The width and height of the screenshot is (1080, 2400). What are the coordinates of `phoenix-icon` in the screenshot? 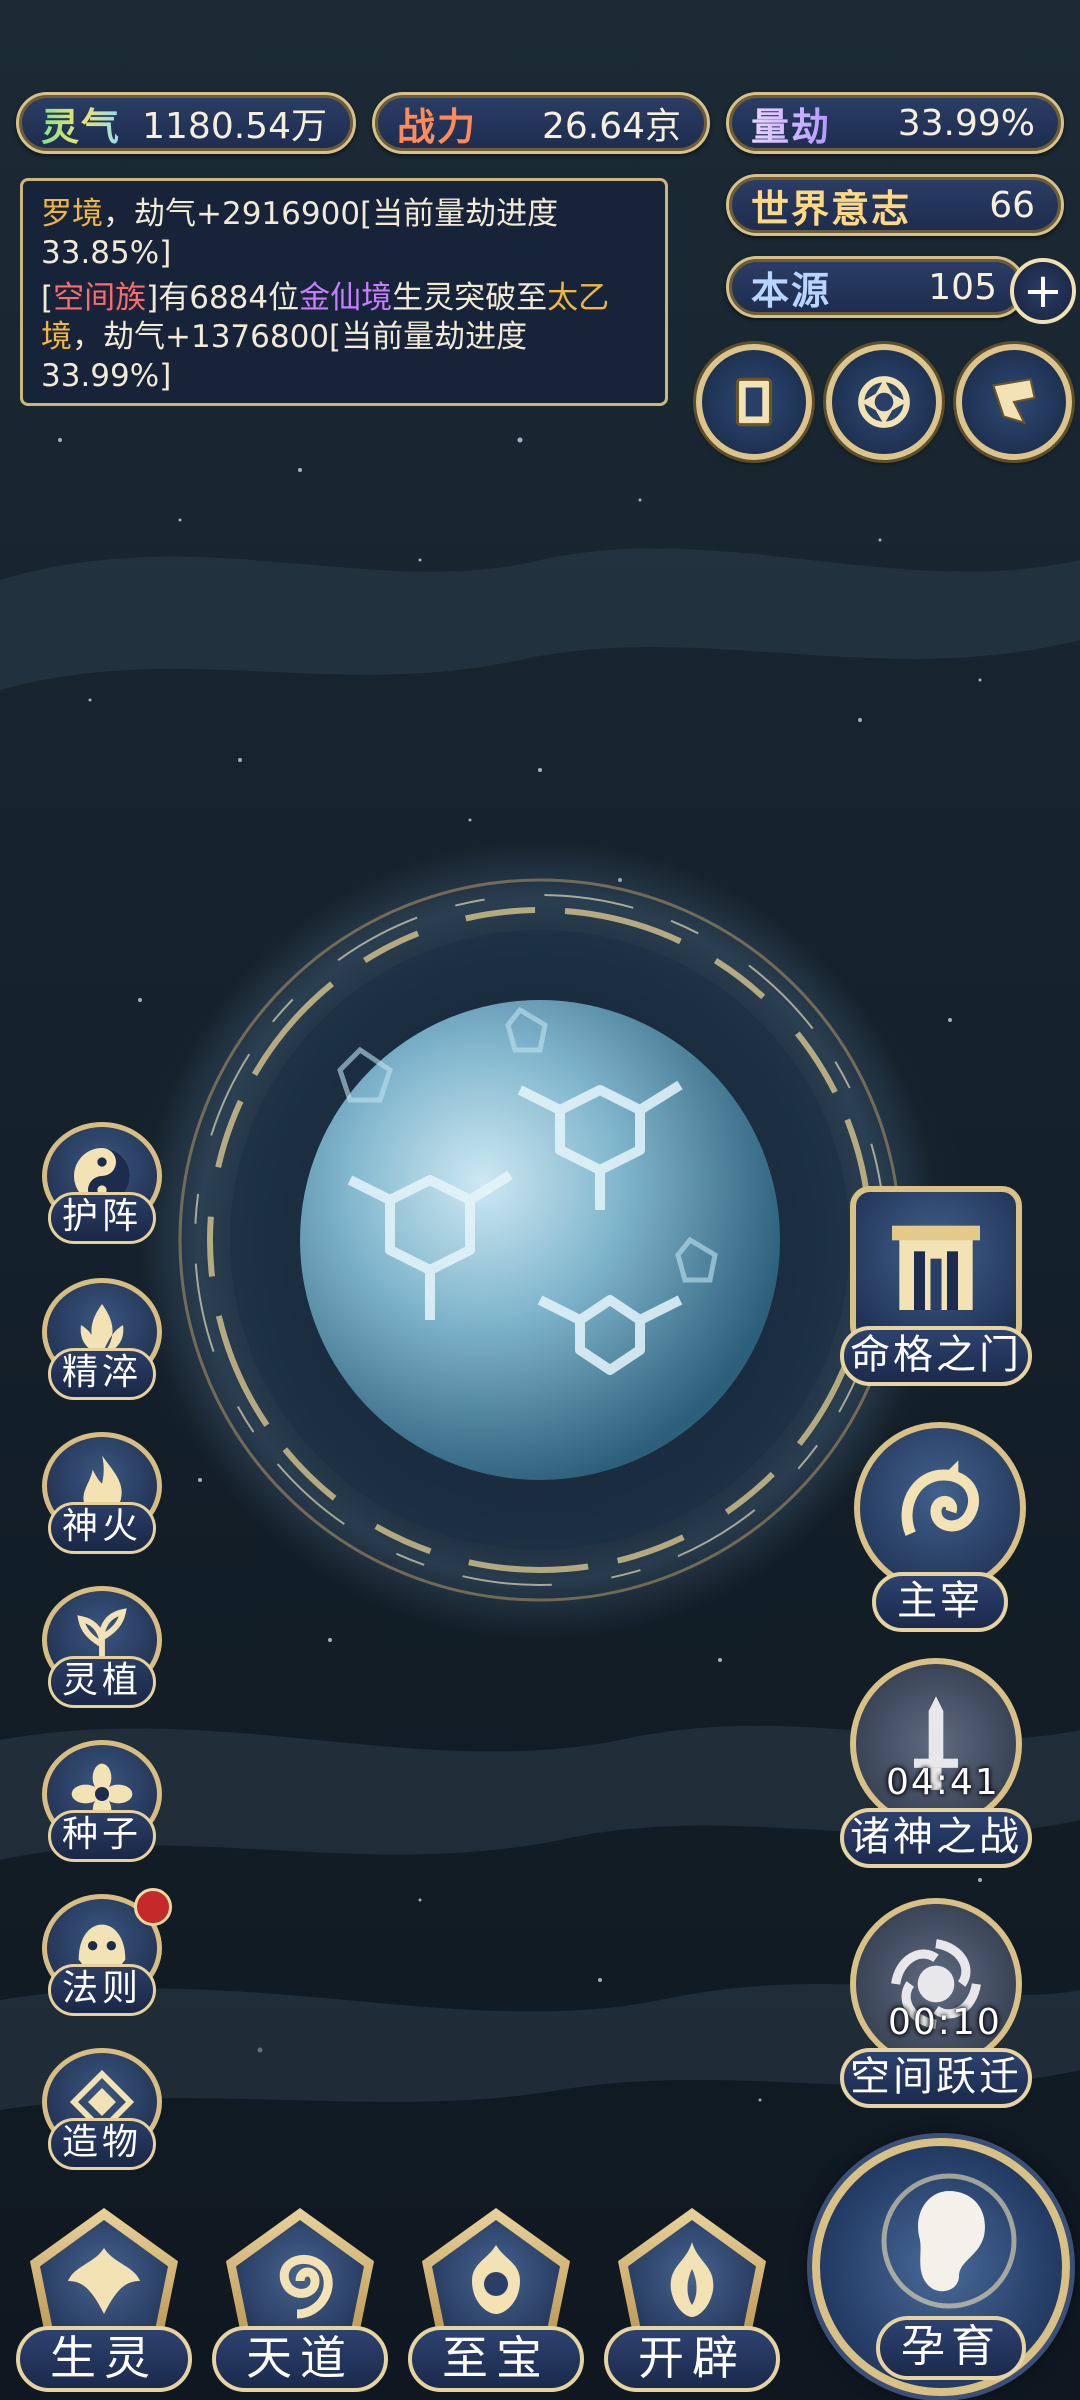 It's located at (104, 2281).